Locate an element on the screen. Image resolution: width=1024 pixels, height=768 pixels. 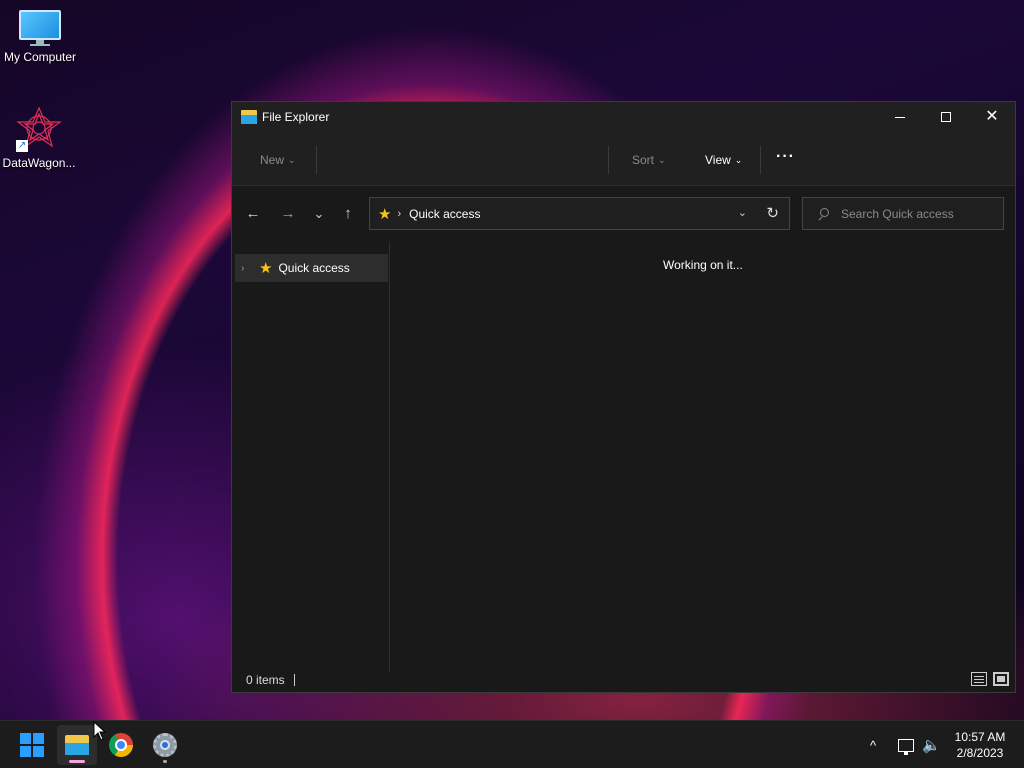
settings-icon is located at coordinates (165, 745).